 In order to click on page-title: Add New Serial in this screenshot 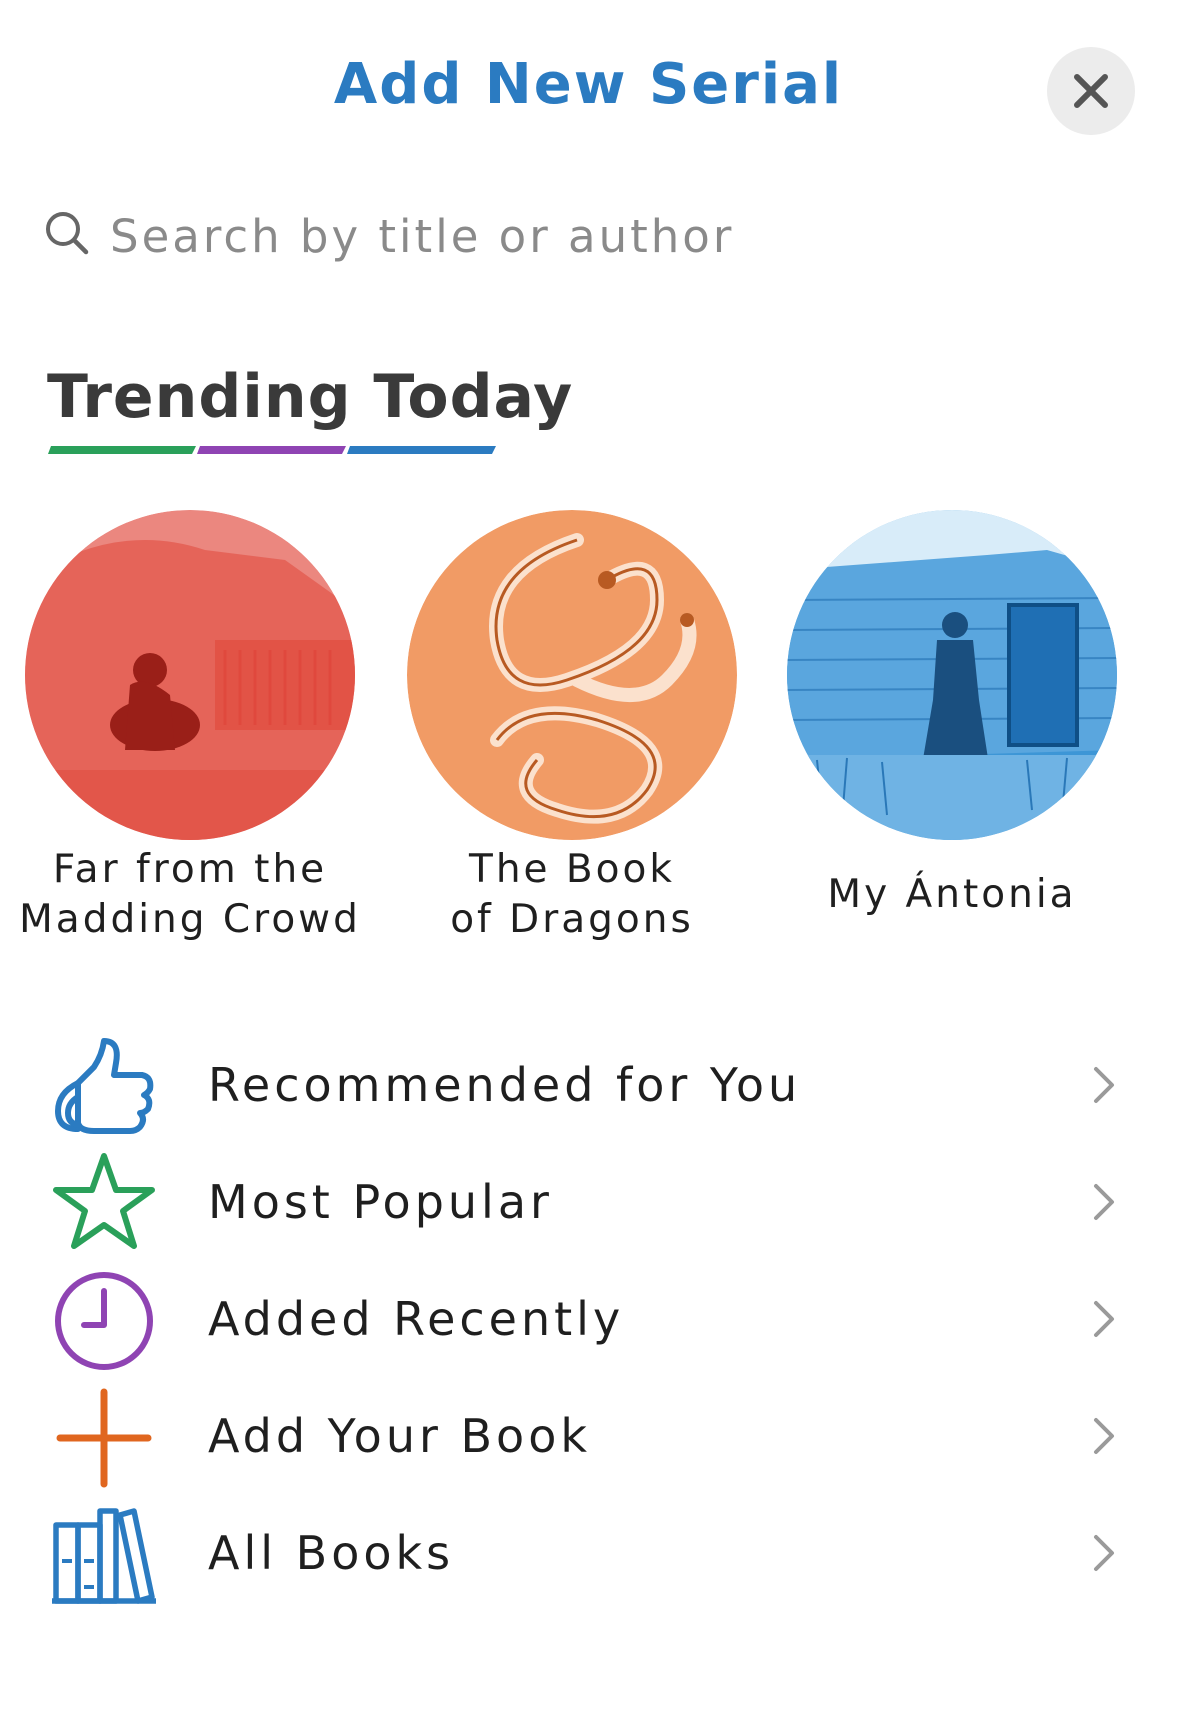, I will do `click(588, 84)`.